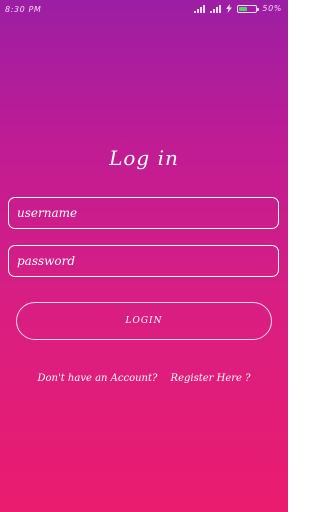 The image size is (320, 512). Describe the element at coordinates (97, 378) in the screenshot. I see `register-prompt: Don't have an Account?` at that location.